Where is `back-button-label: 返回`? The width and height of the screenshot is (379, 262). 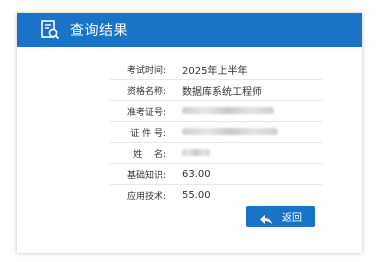 back-button-label: 返回 is located at coordinates (292, 218).